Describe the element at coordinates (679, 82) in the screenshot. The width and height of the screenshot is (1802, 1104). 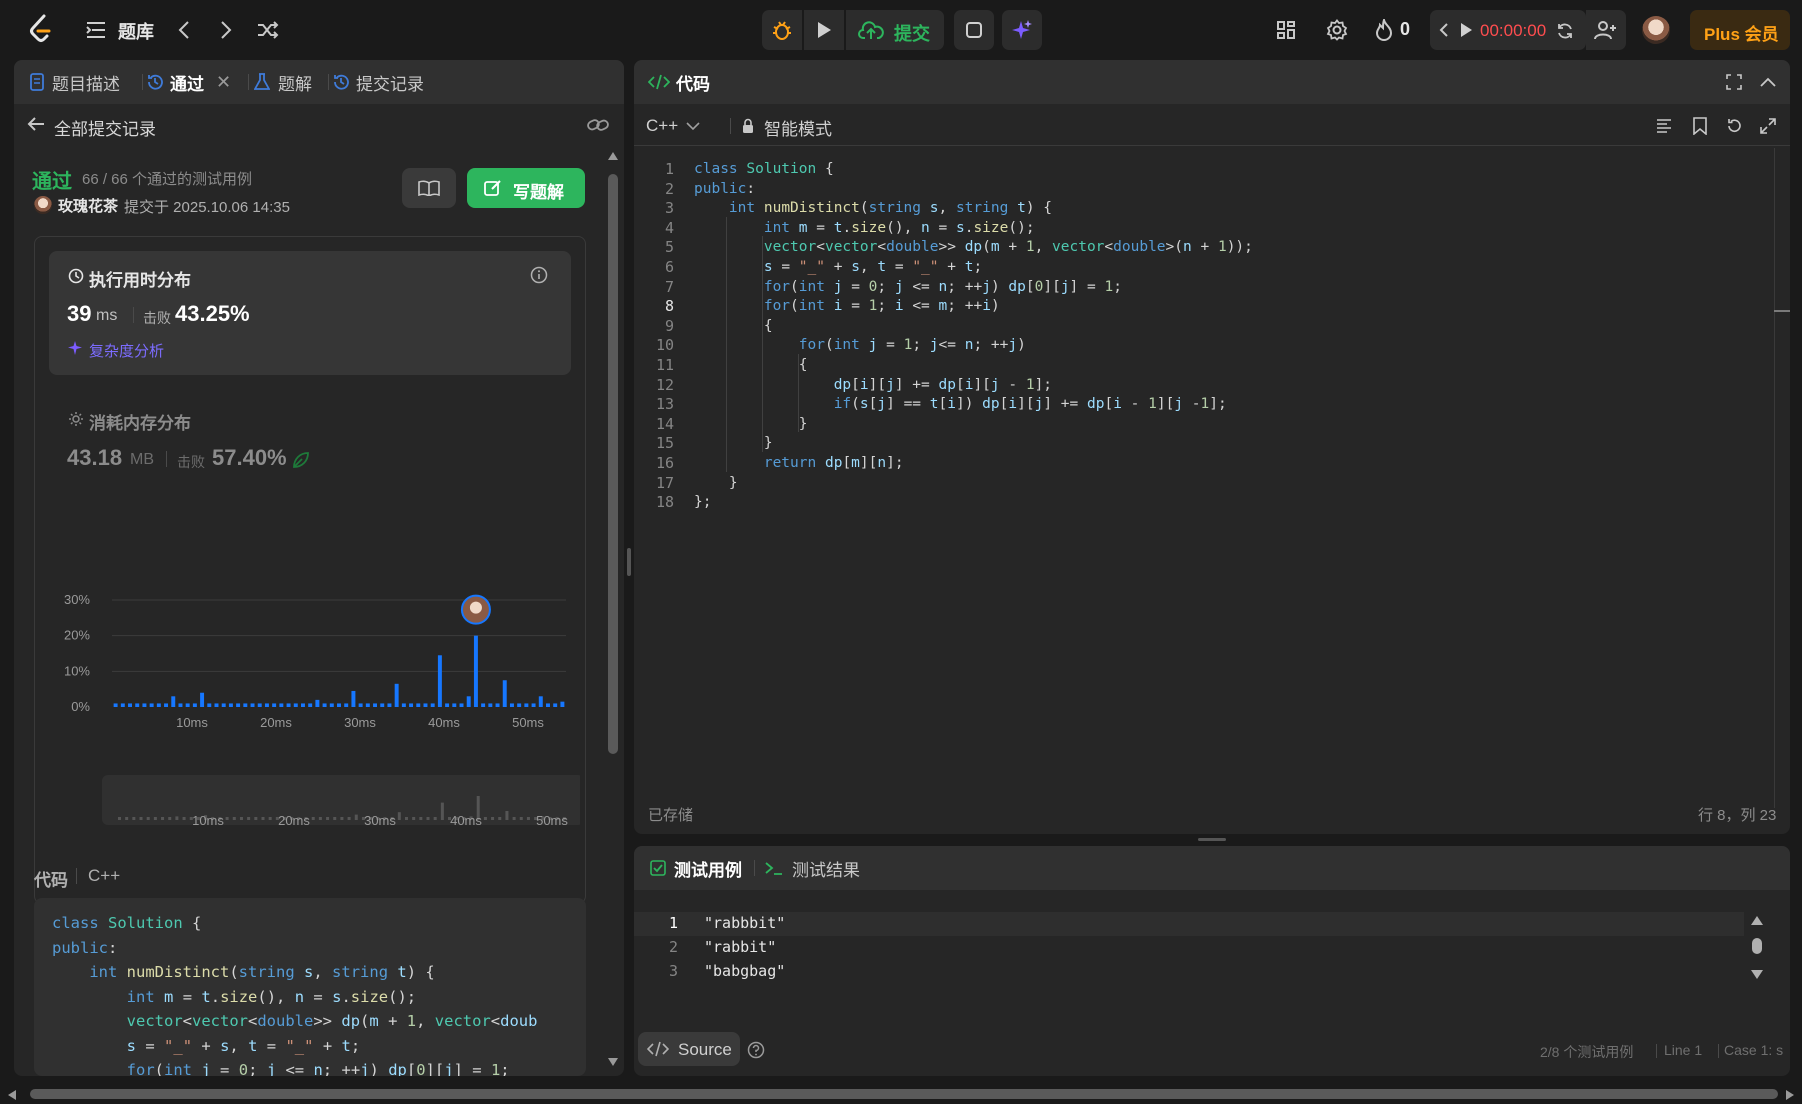
I see `tab-code: 代码` at that location.